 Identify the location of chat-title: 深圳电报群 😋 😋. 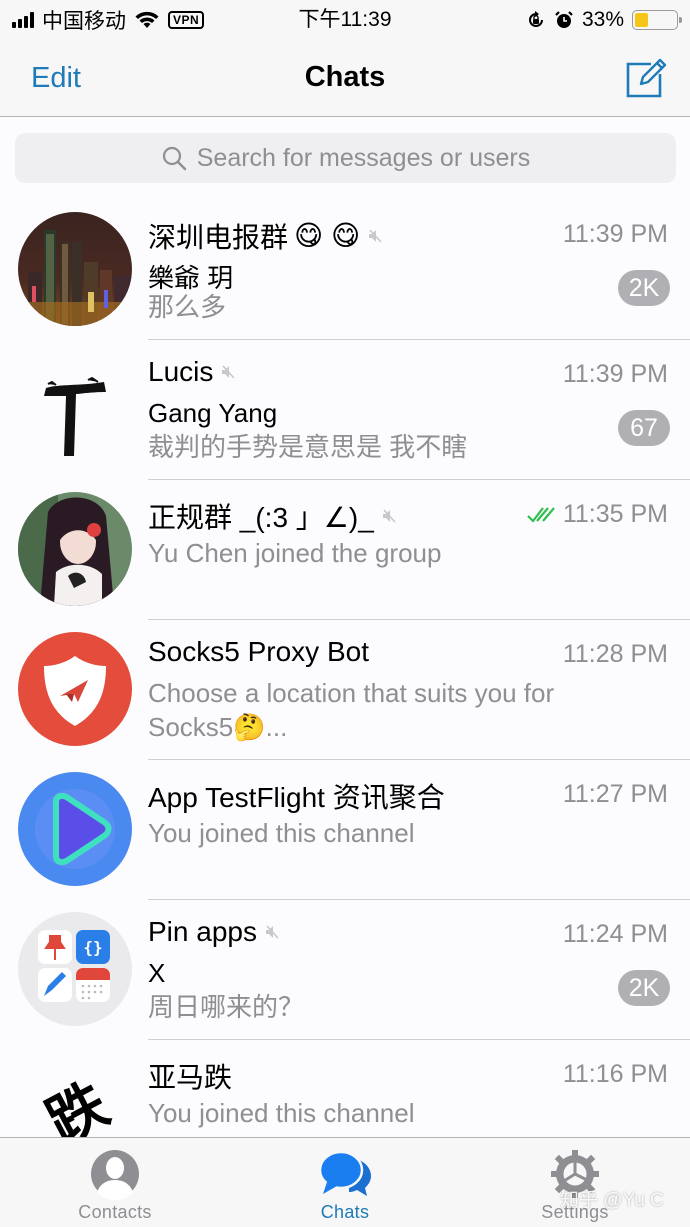
(266, 236).